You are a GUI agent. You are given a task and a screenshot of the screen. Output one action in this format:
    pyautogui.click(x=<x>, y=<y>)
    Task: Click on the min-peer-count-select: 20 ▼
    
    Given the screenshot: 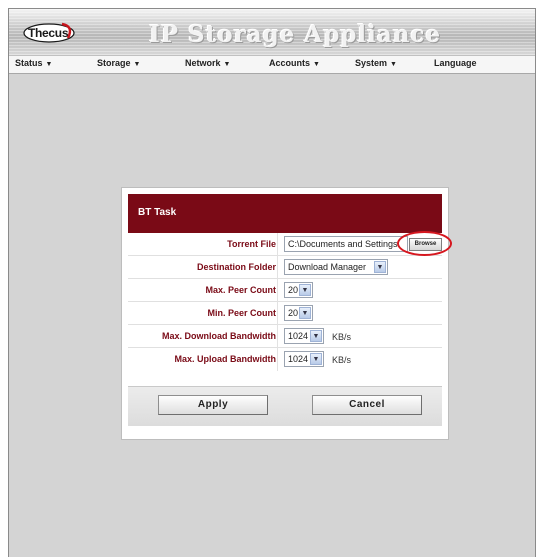 What is the action you would take?
    pyautogui.click(x=298, y=313)
    